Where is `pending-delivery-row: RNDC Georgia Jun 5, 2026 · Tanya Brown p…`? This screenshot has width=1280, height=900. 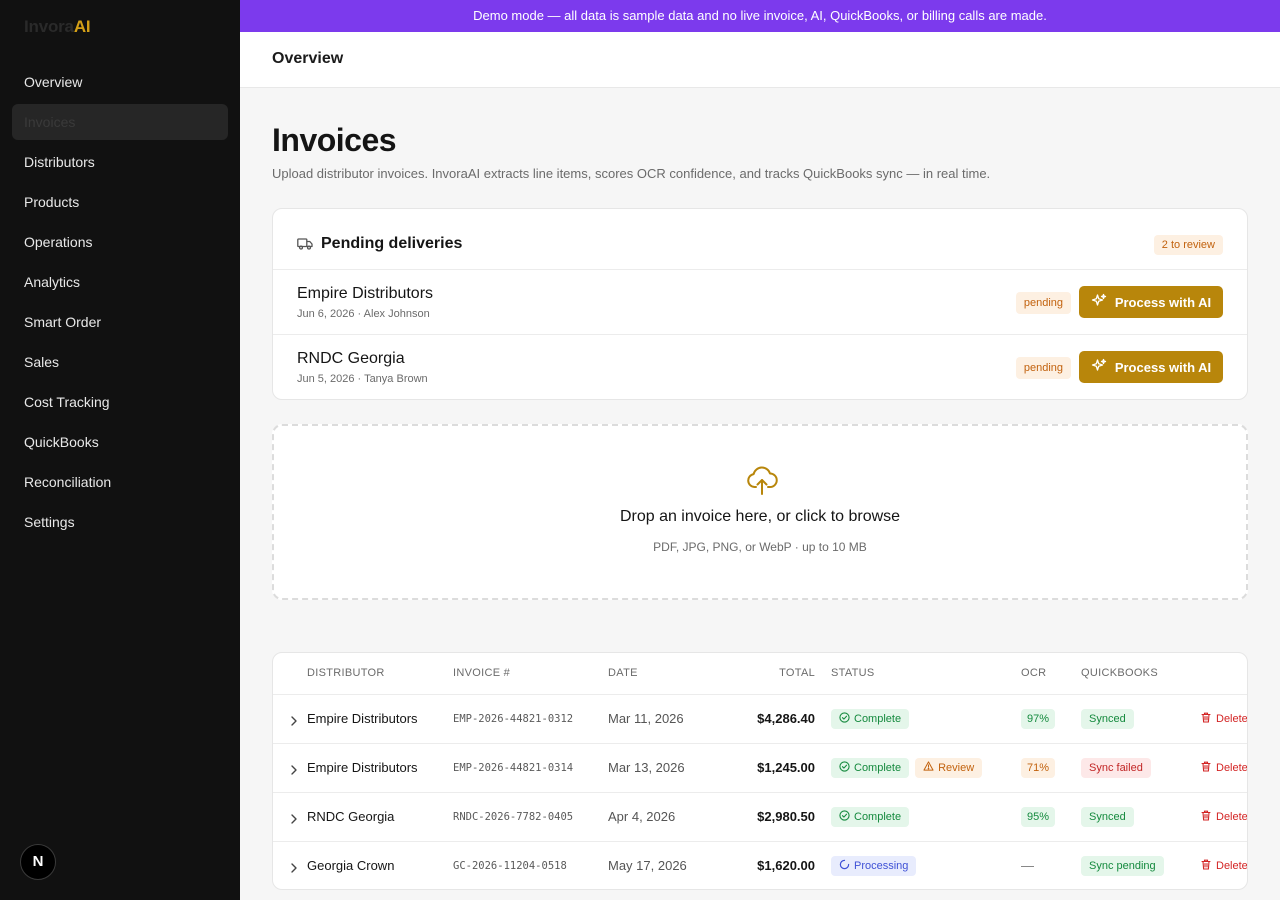
pending-delivery-row: RNDC Georgia Jun 5, 2026 · Tanya Brown p… is located at coordinates (760, 367).